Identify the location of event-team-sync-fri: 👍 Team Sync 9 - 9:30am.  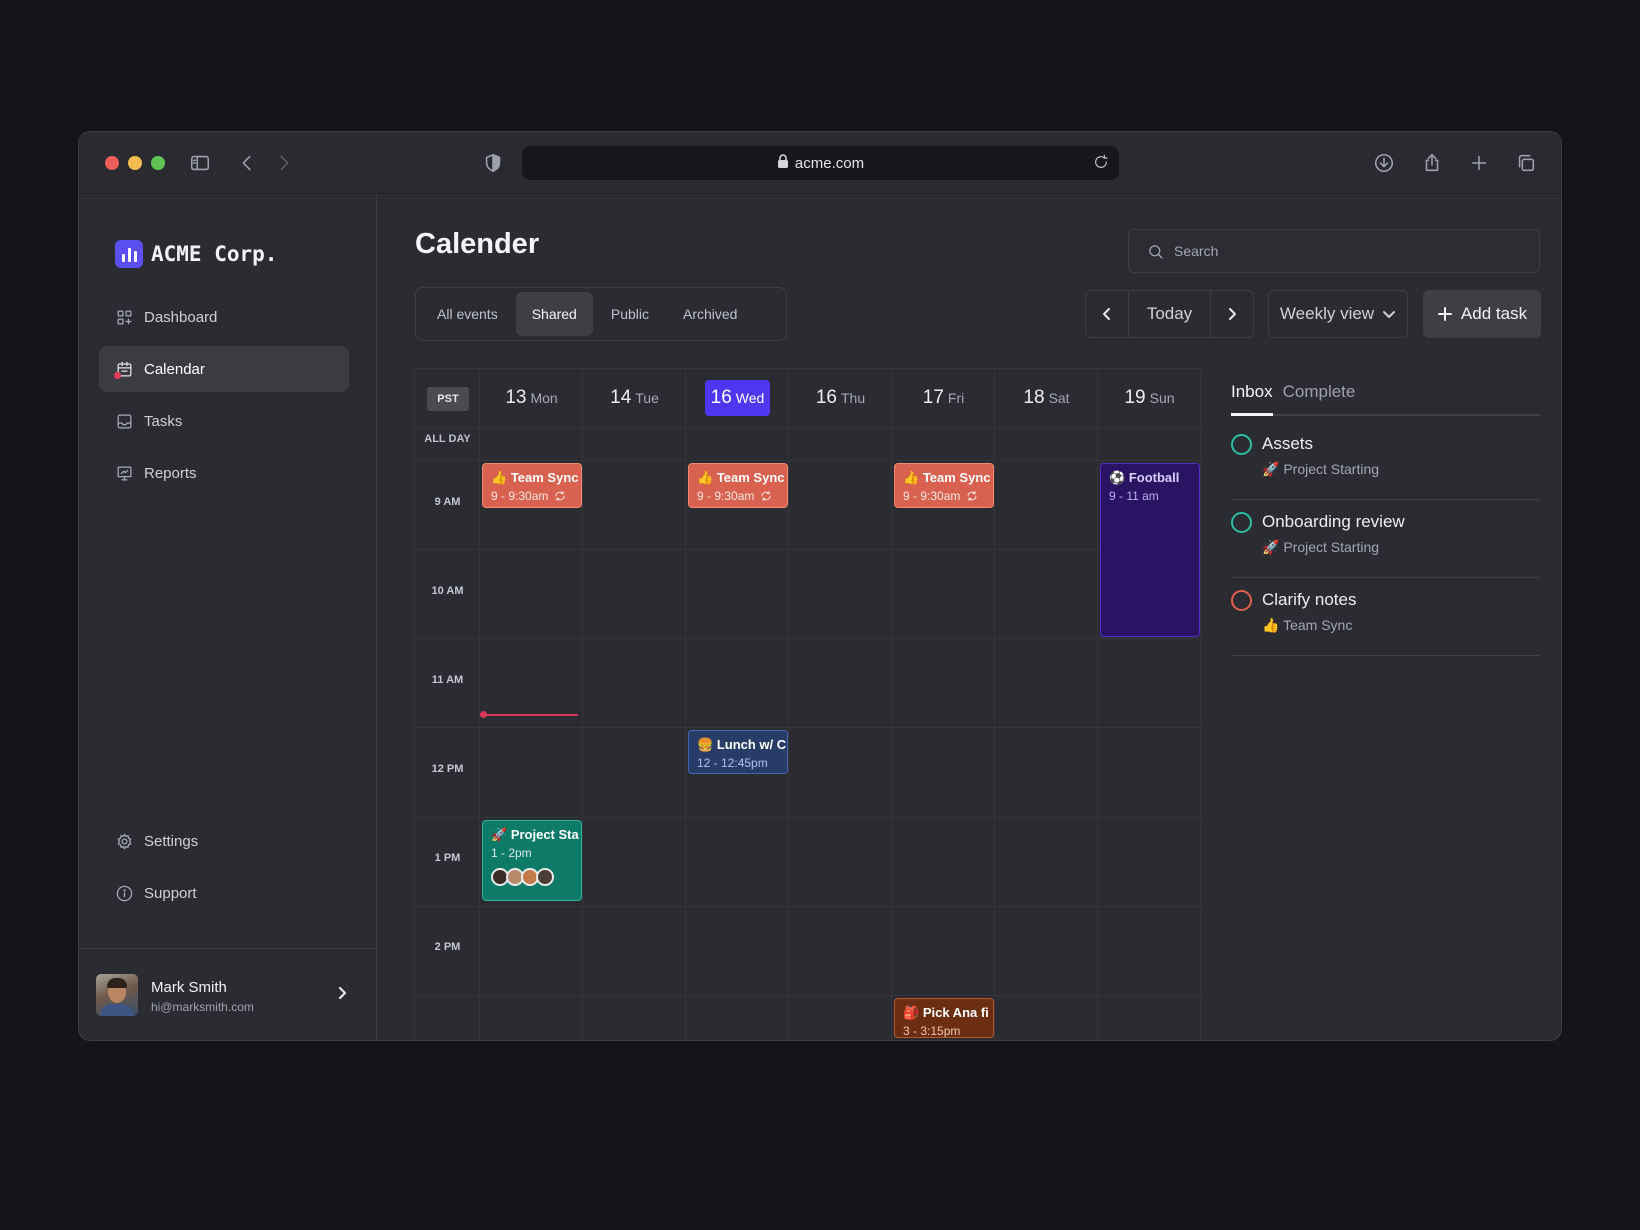
(944, 485).